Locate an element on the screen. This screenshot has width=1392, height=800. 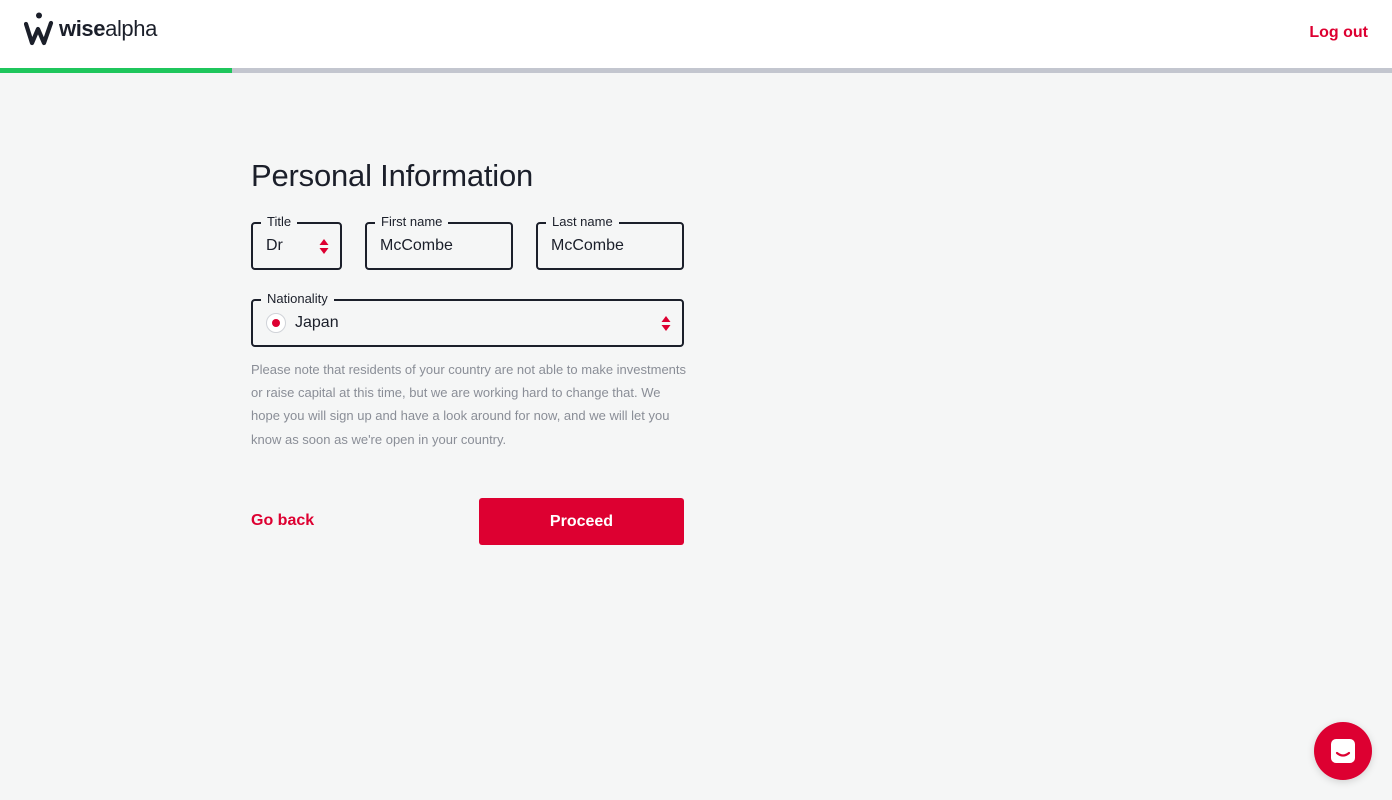
chat-icon is located at coordinates (1343, 751).